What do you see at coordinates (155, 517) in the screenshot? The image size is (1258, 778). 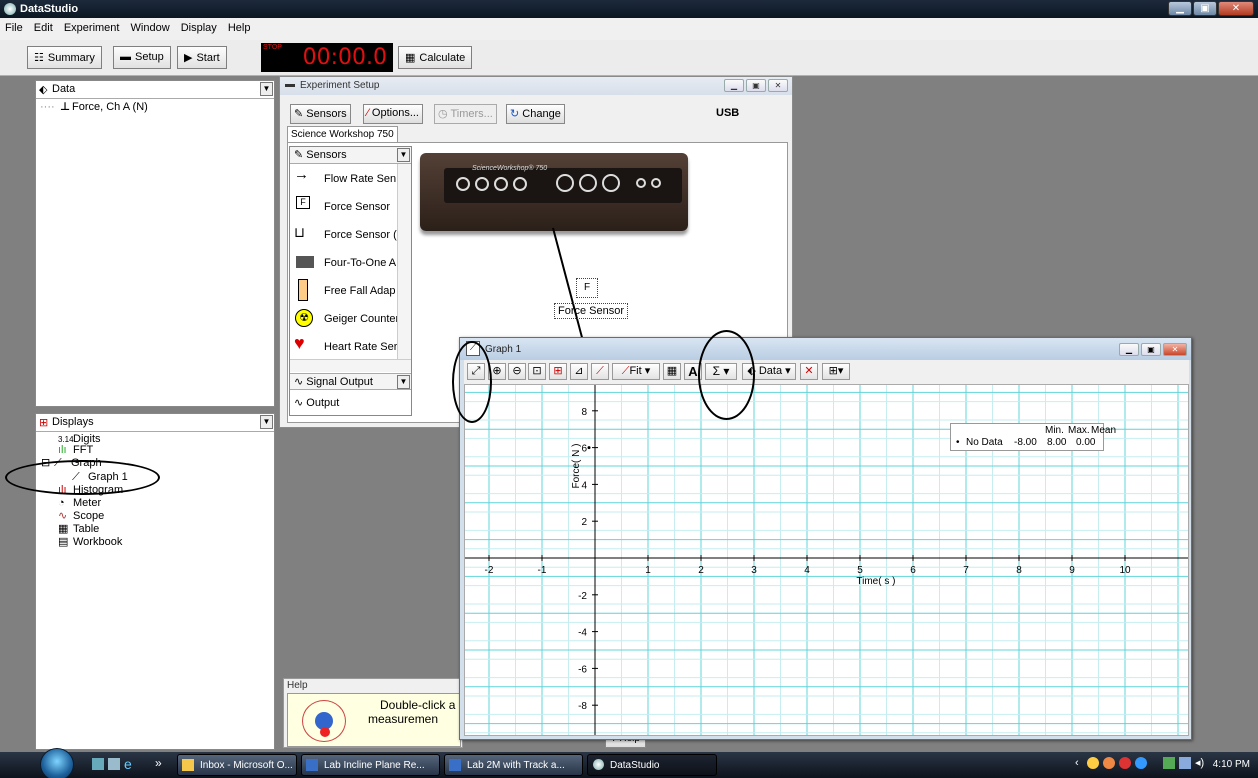 I see `display-item-scope: ∿ Scope` at bounding box center [155, 517].